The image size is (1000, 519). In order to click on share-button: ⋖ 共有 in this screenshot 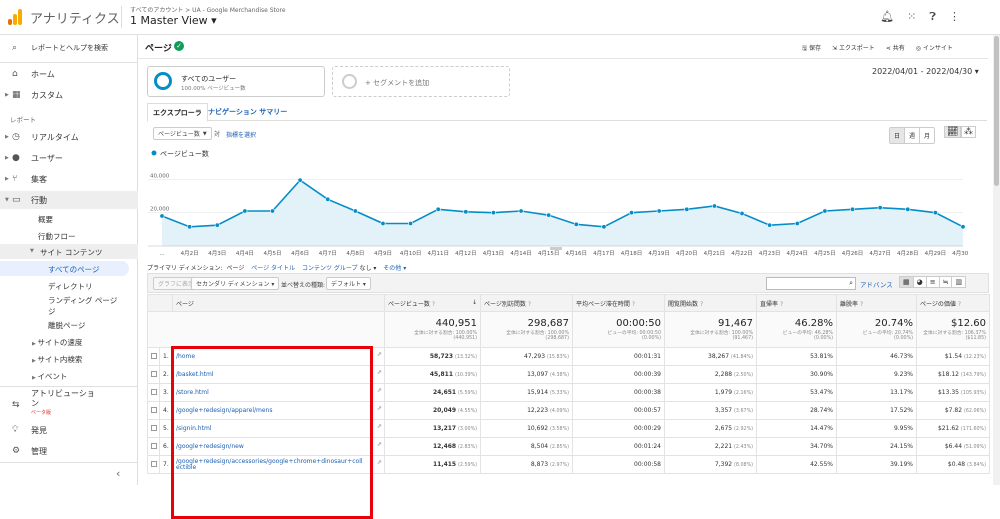, I will do `click(895, 48)`.